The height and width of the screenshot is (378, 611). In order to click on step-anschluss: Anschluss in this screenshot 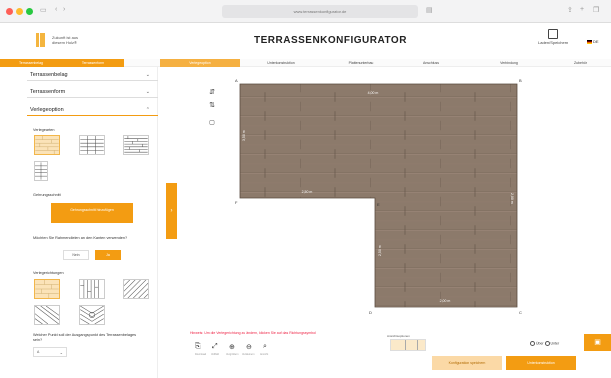, I will do `click(431, 63)`.